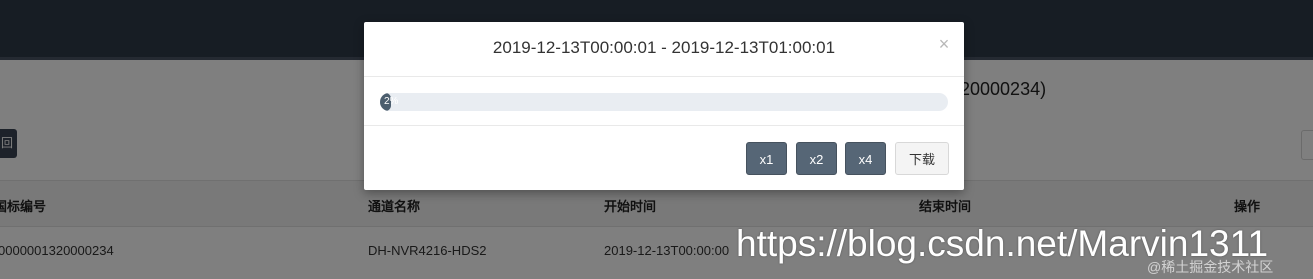 Image resolution: width=1313 pixels, height=279 pixels. I want to click on watermark-community: @稀土掘金技术社区, so click(1210, 267).